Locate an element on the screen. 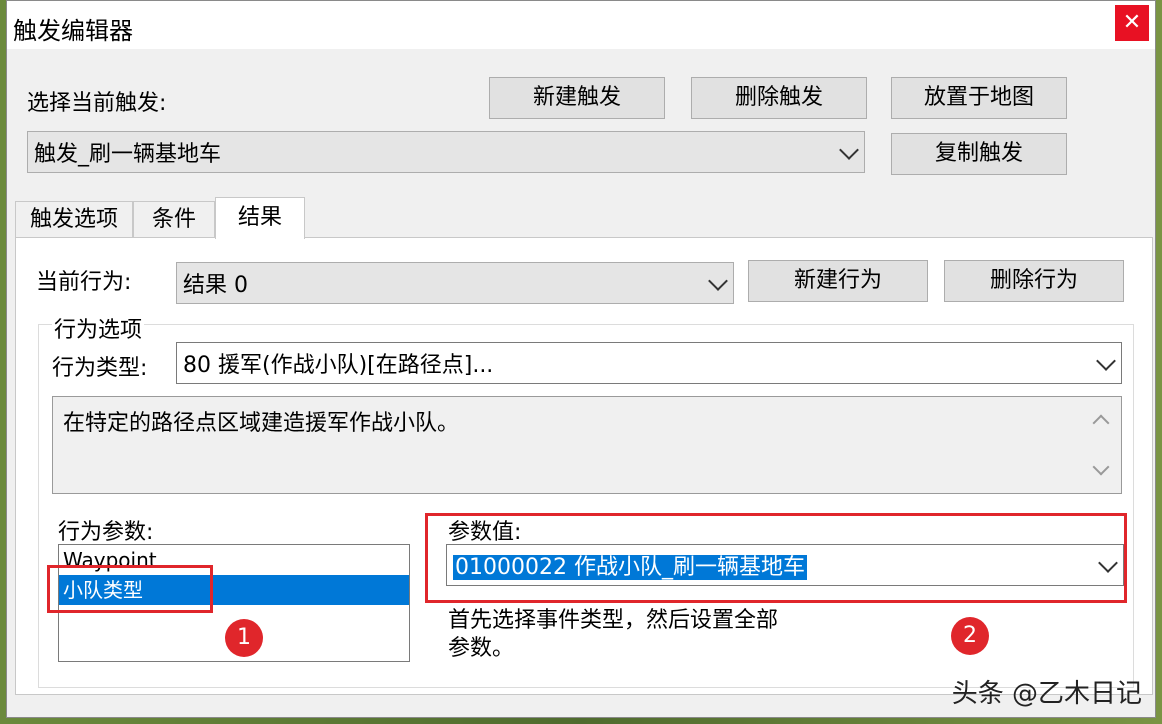 The image size is (1162, 724). current-trigger-value: 触发_刷一辆基地车 is located at coordinates (128, 154).